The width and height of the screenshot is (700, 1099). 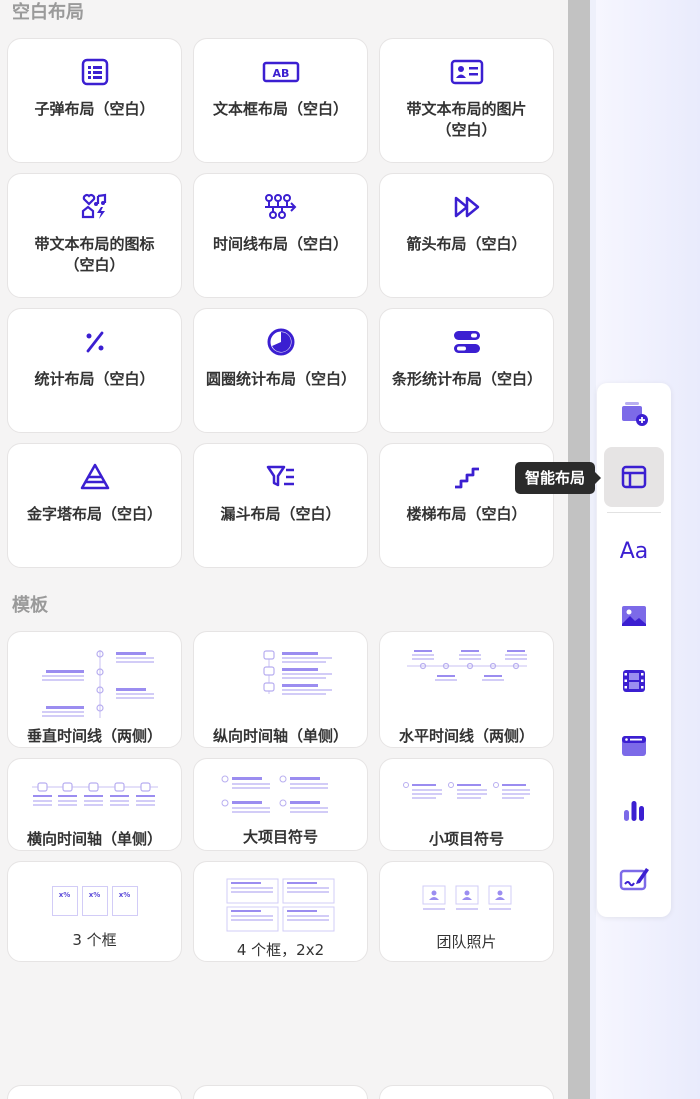 I want to click on image-icon, so click(x=634, y=616).